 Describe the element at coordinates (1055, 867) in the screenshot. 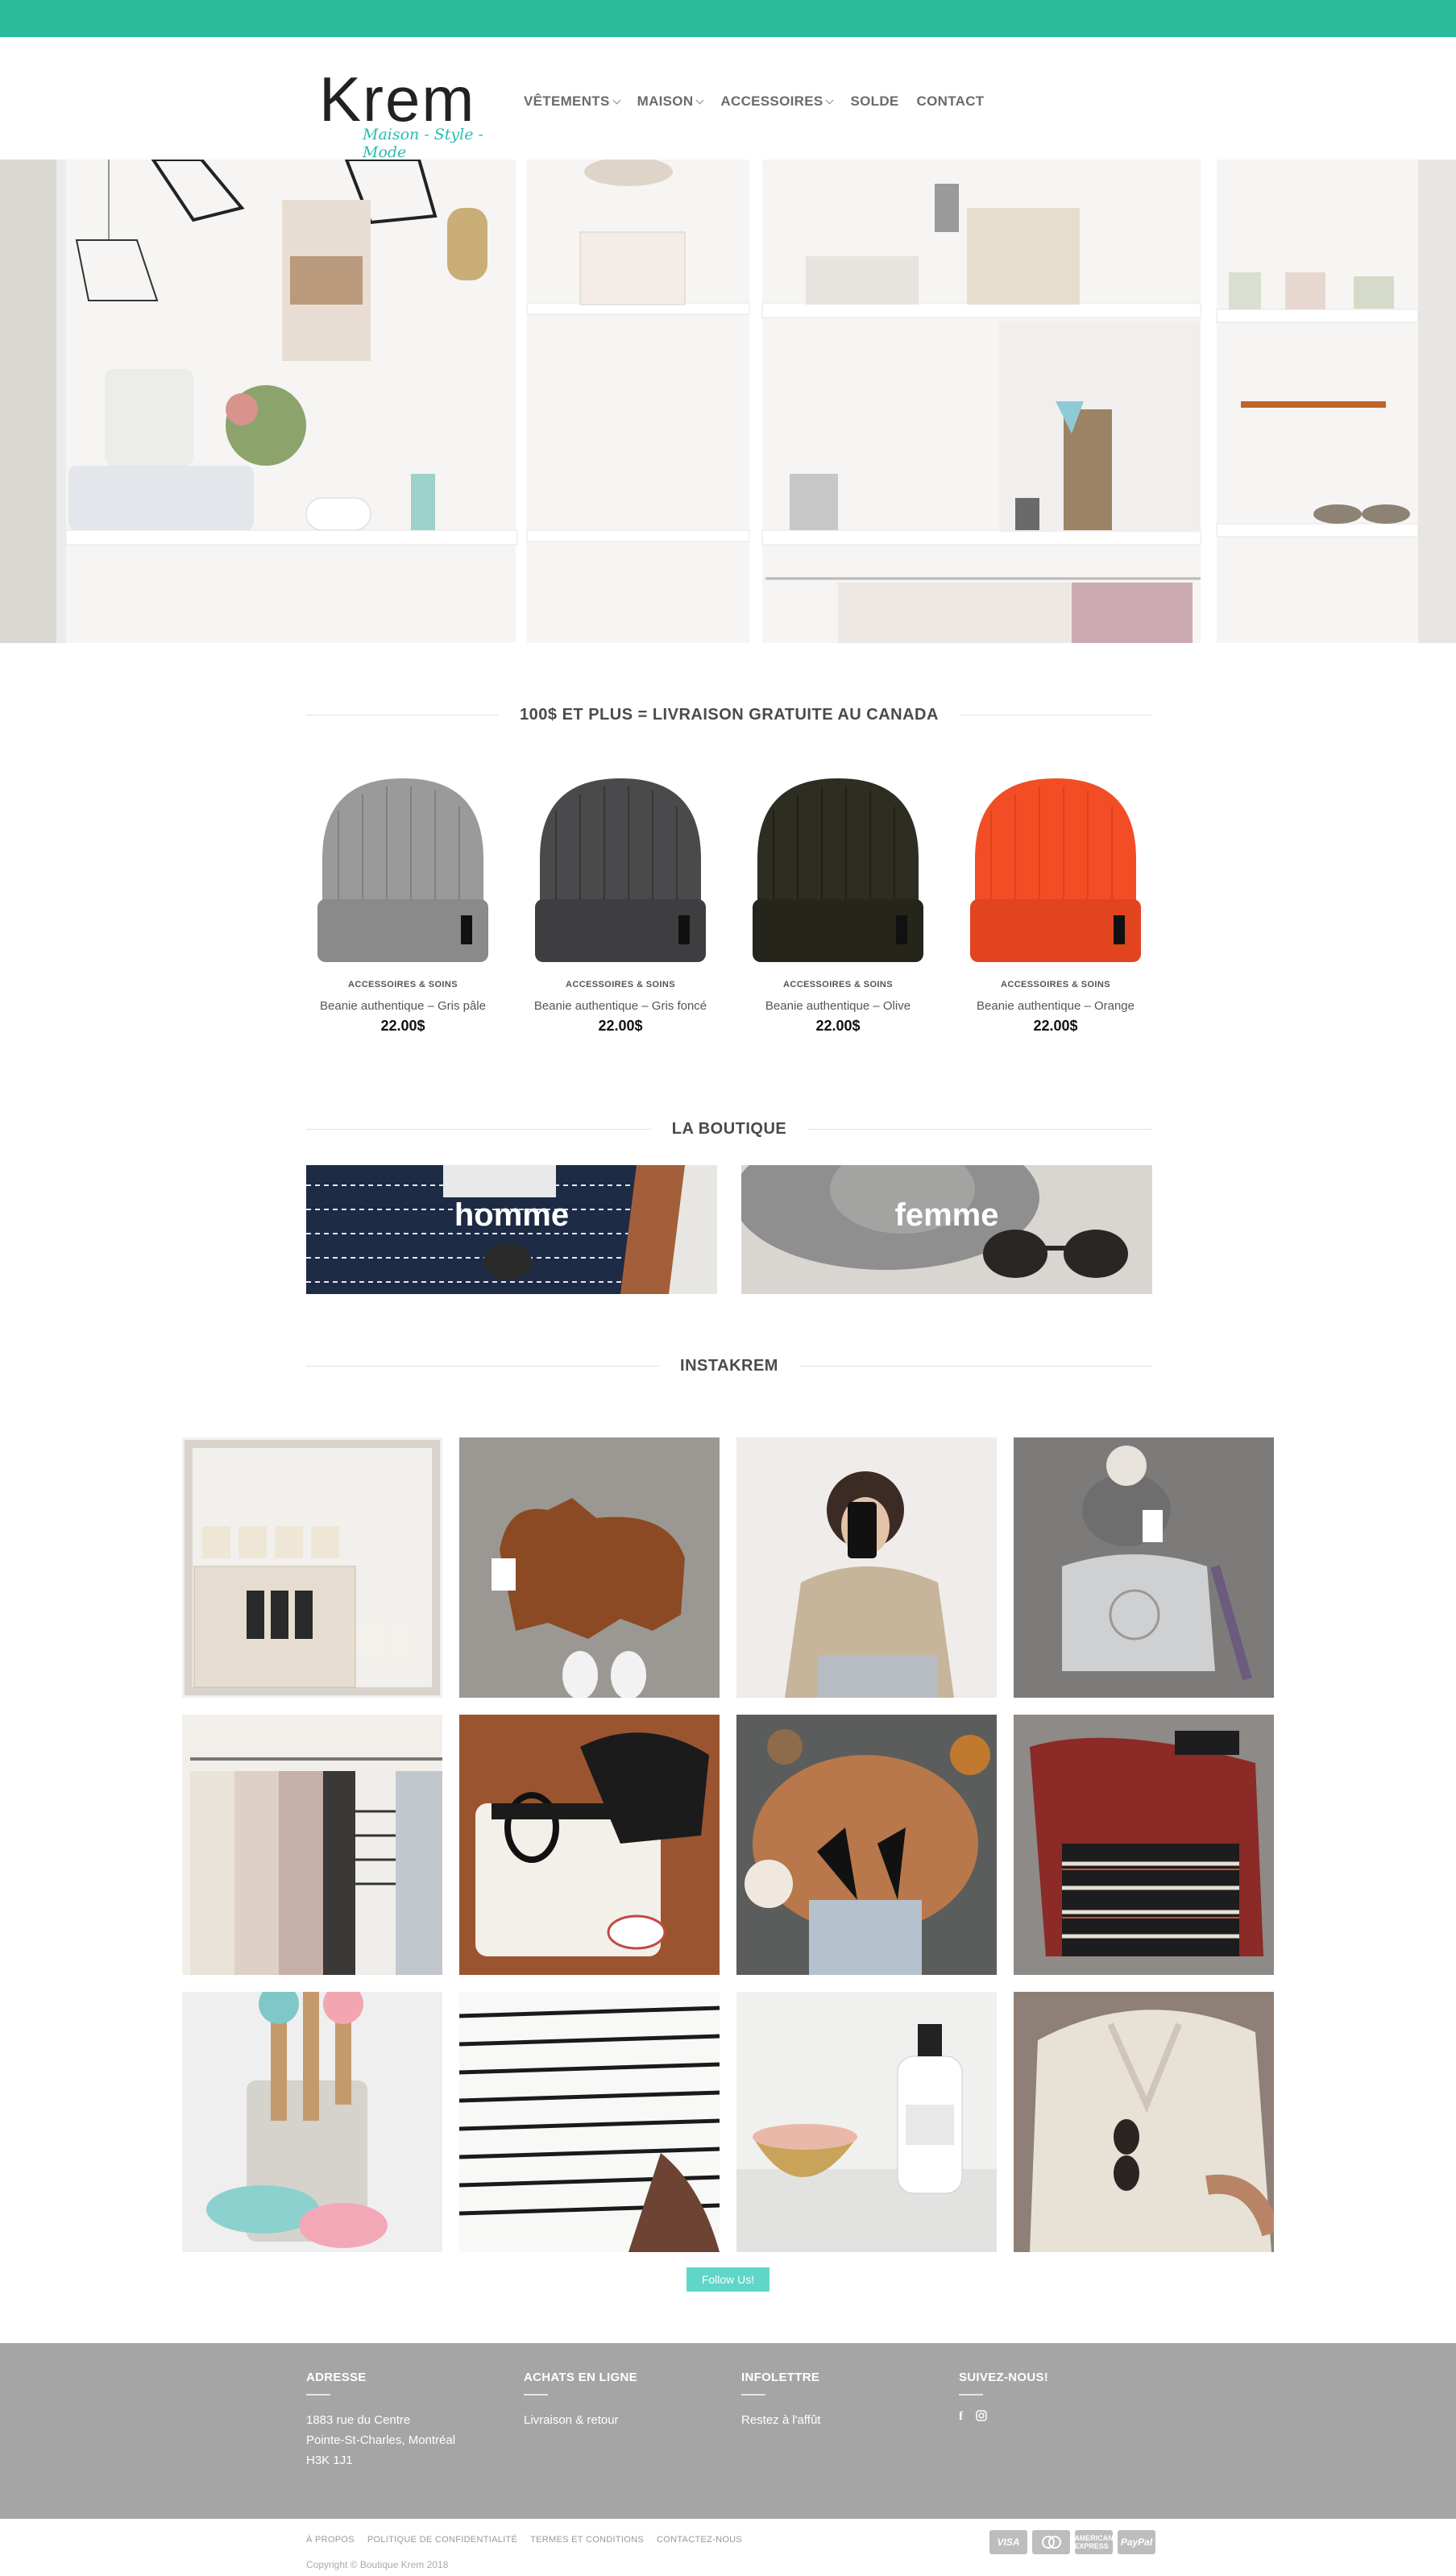

I see `product-image-beanie-orange` at that location.